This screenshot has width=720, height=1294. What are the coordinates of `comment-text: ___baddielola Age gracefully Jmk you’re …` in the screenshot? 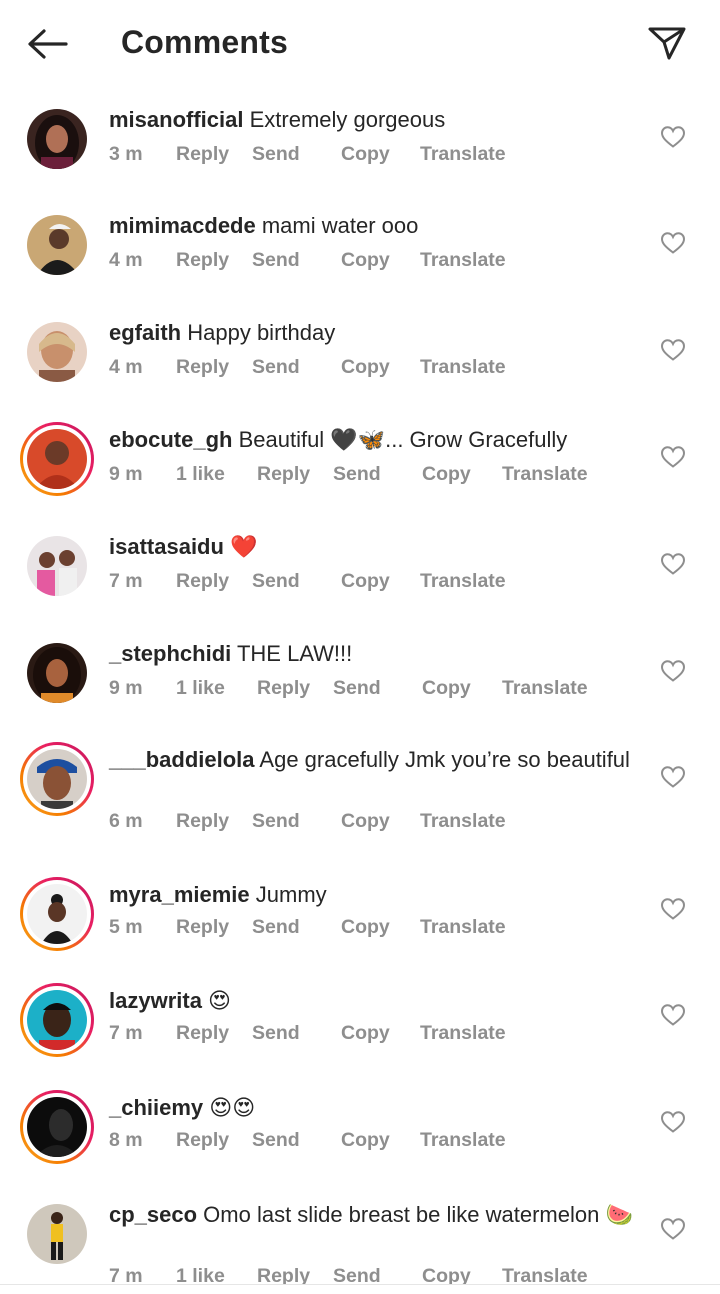 It's located at (374, 759).